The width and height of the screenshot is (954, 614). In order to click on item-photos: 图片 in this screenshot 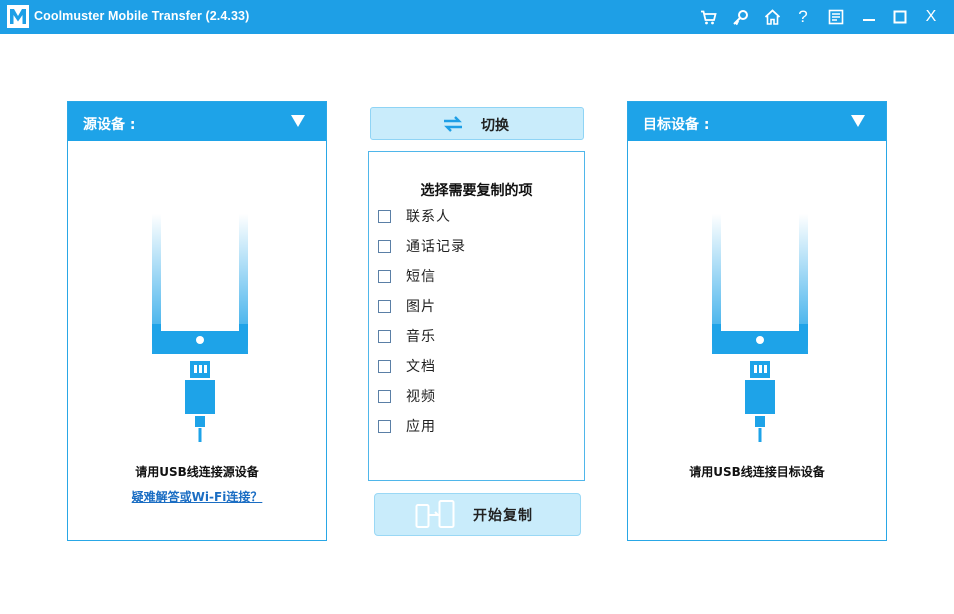, I will do `click(407, 306)`.